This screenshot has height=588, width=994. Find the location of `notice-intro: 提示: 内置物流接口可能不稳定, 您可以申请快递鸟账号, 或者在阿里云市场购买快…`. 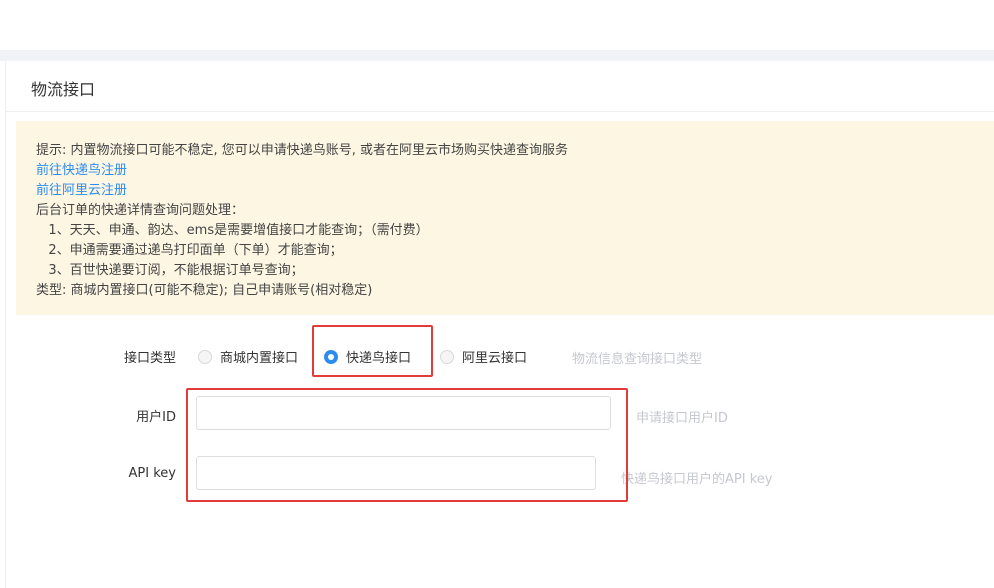

notice-intro: 提示: 内置物流接口可能不稳定, 您可以申请快递鸟账号, 或者在阿里云市场购买快… is located at coordinates (302, 150).